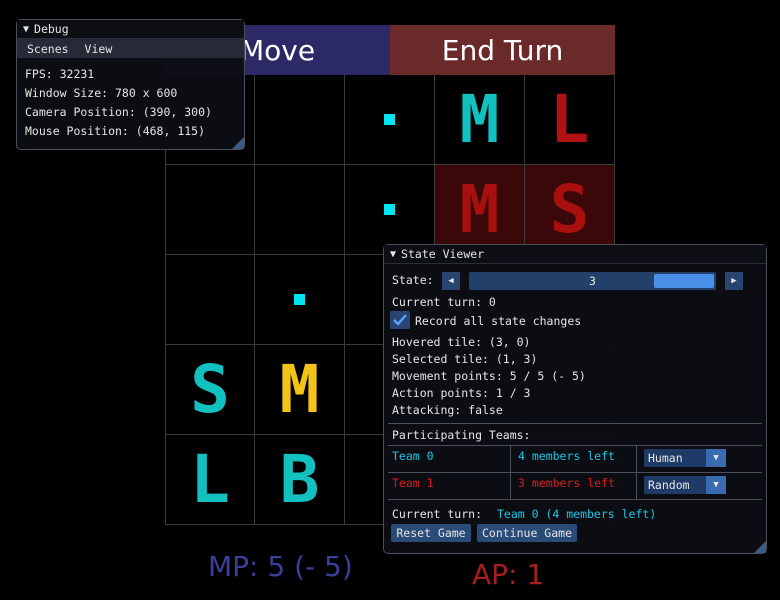  I want to click on team-0-name: Team 0, so click(413, 456).